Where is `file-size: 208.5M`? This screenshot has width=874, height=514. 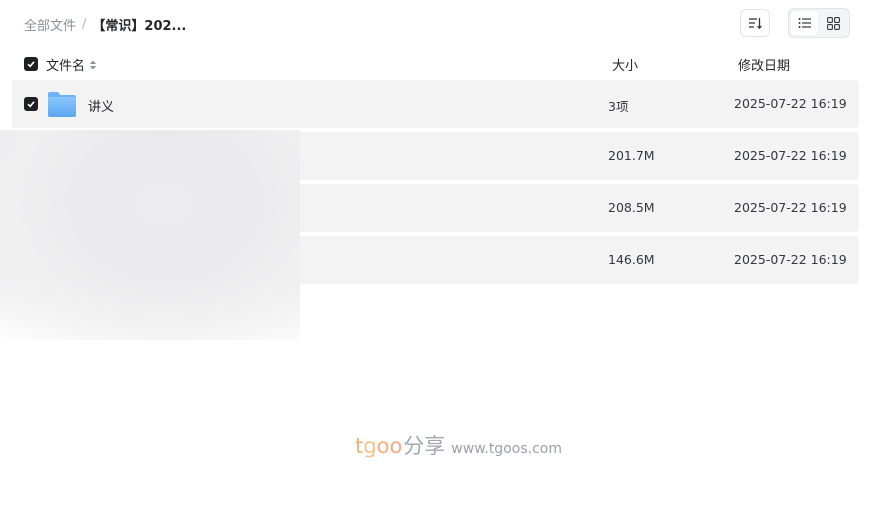
file-size: 208.5M is located at coordinates (631, 207).